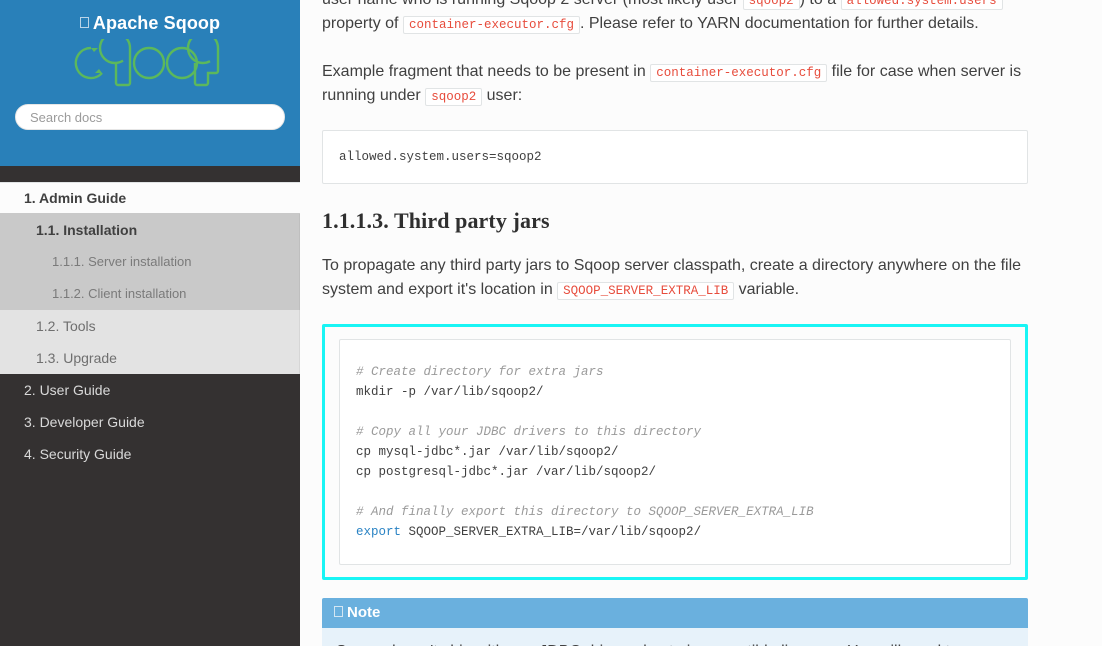  Describe the element at coordinates (76, 358) in the screenshot. I see `sidebar-item-label: 1.3. Upgrade` at that location.